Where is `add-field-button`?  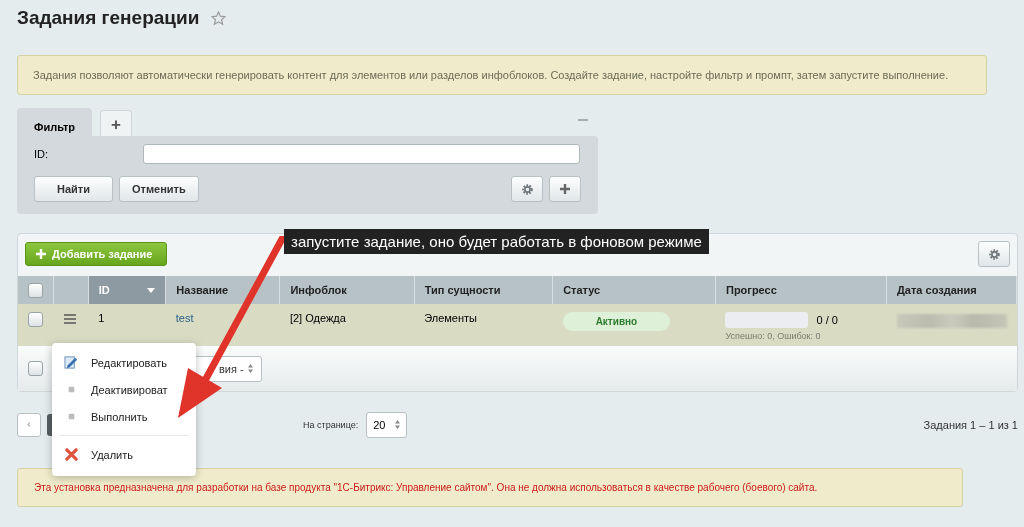 add-field-button is located at coordinates (565, 189).